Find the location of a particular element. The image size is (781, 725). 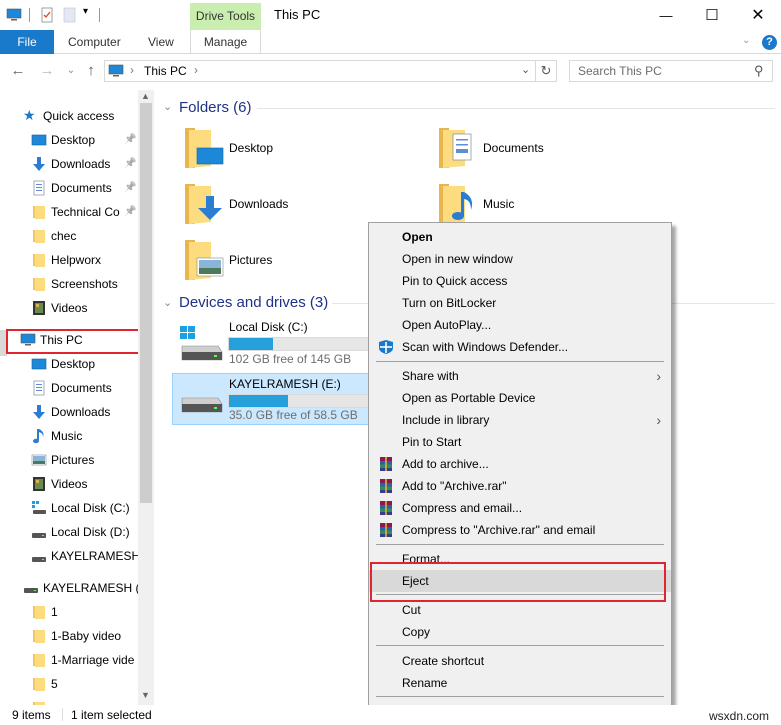

nav-quick-access-item: Documents 📌 is located at coordinates (84, 188).